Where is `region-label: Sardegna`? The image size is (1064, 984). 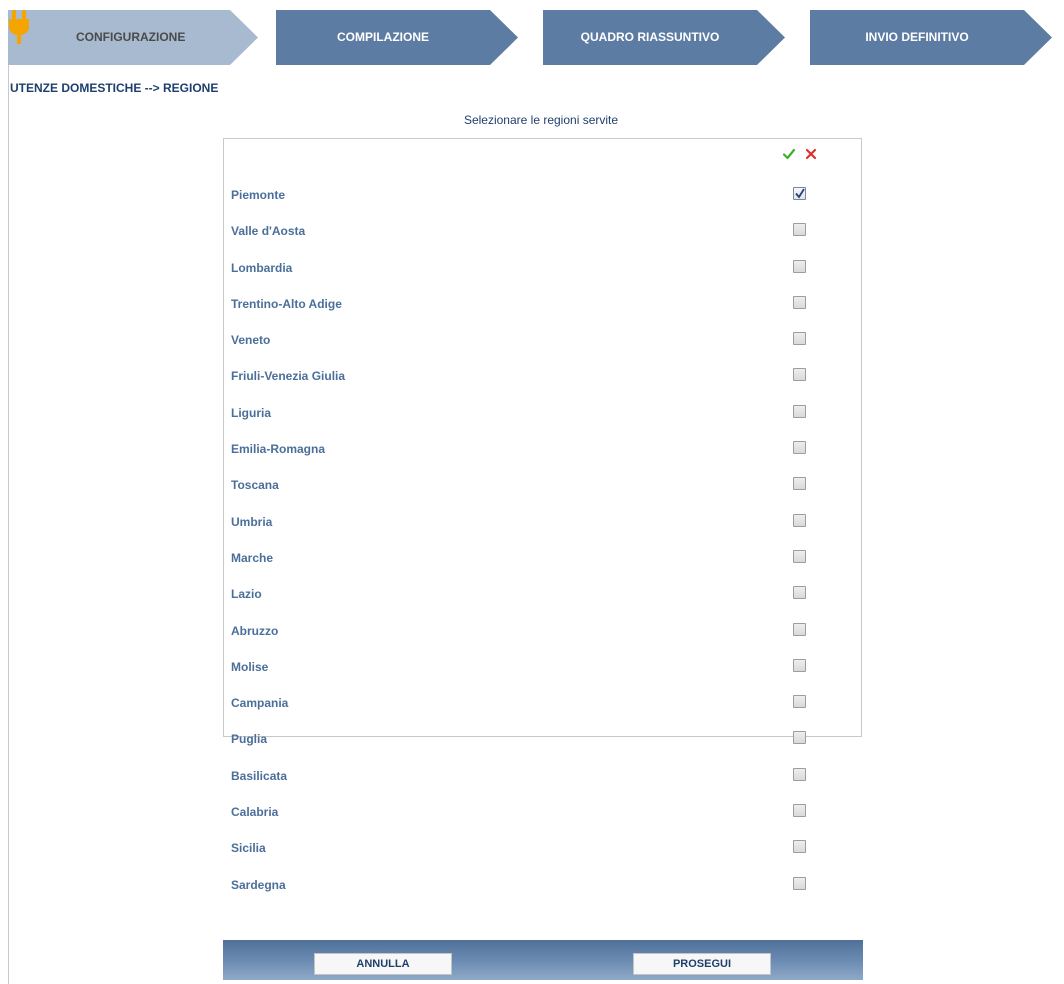 region-label: Sardegna is located at coordinates (258, 884).